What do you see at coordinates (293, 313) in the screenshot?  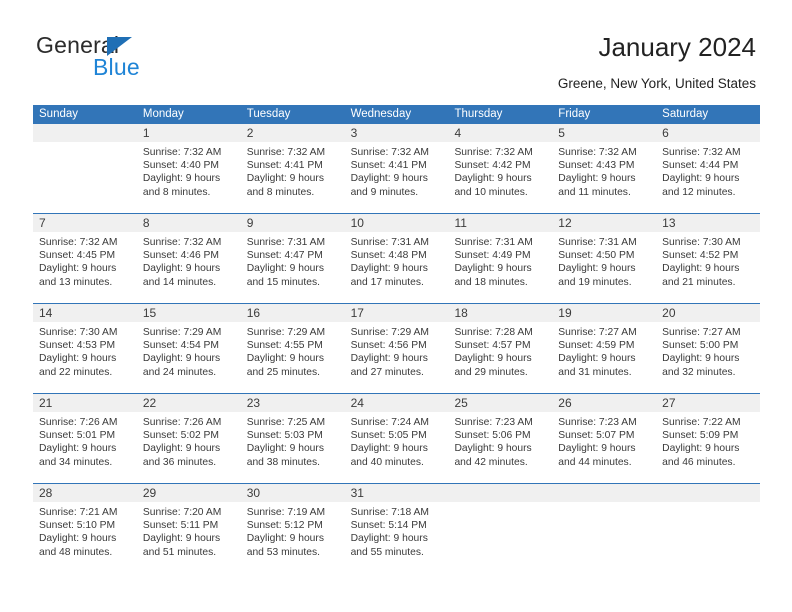 I see `day-number: 16` at bounding box center [293, 313].